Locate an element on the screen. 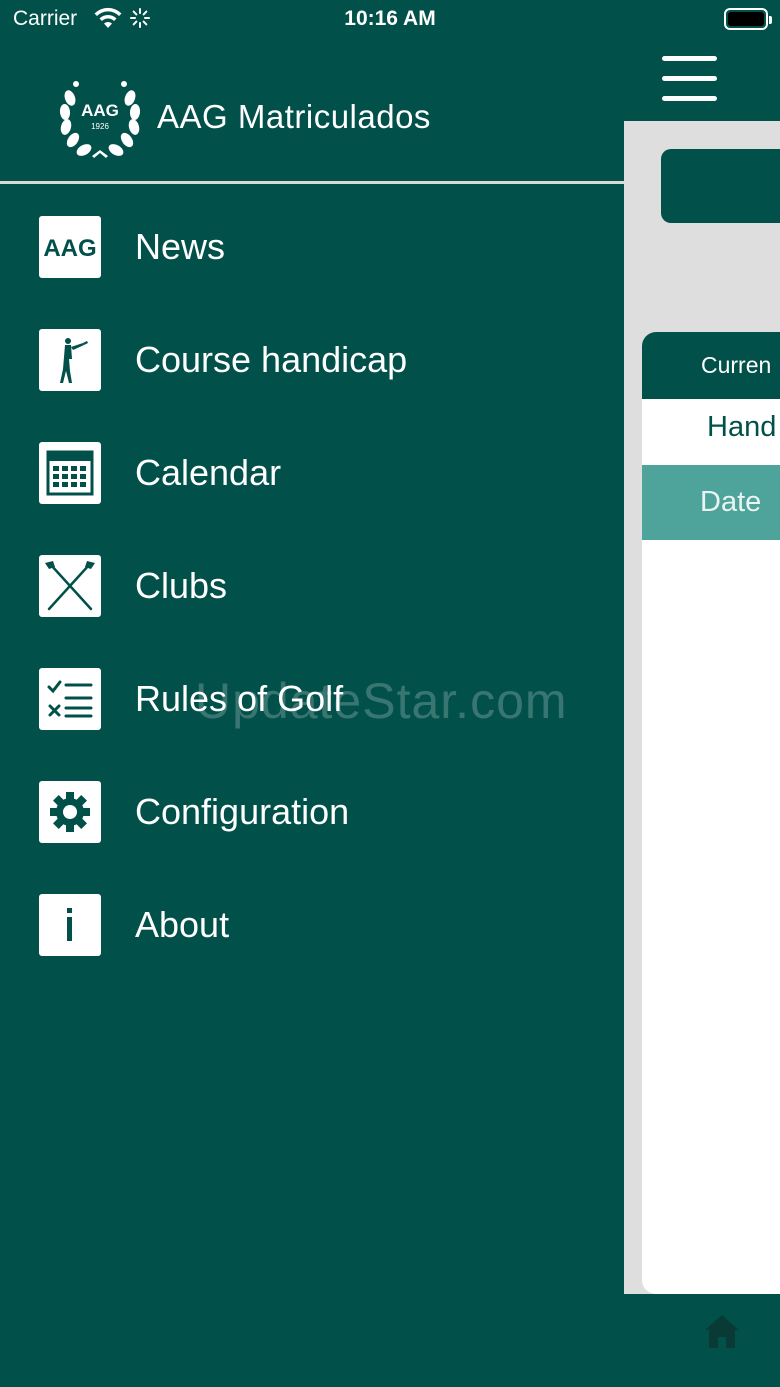  content-action-button is located at coordinates (720, 186).